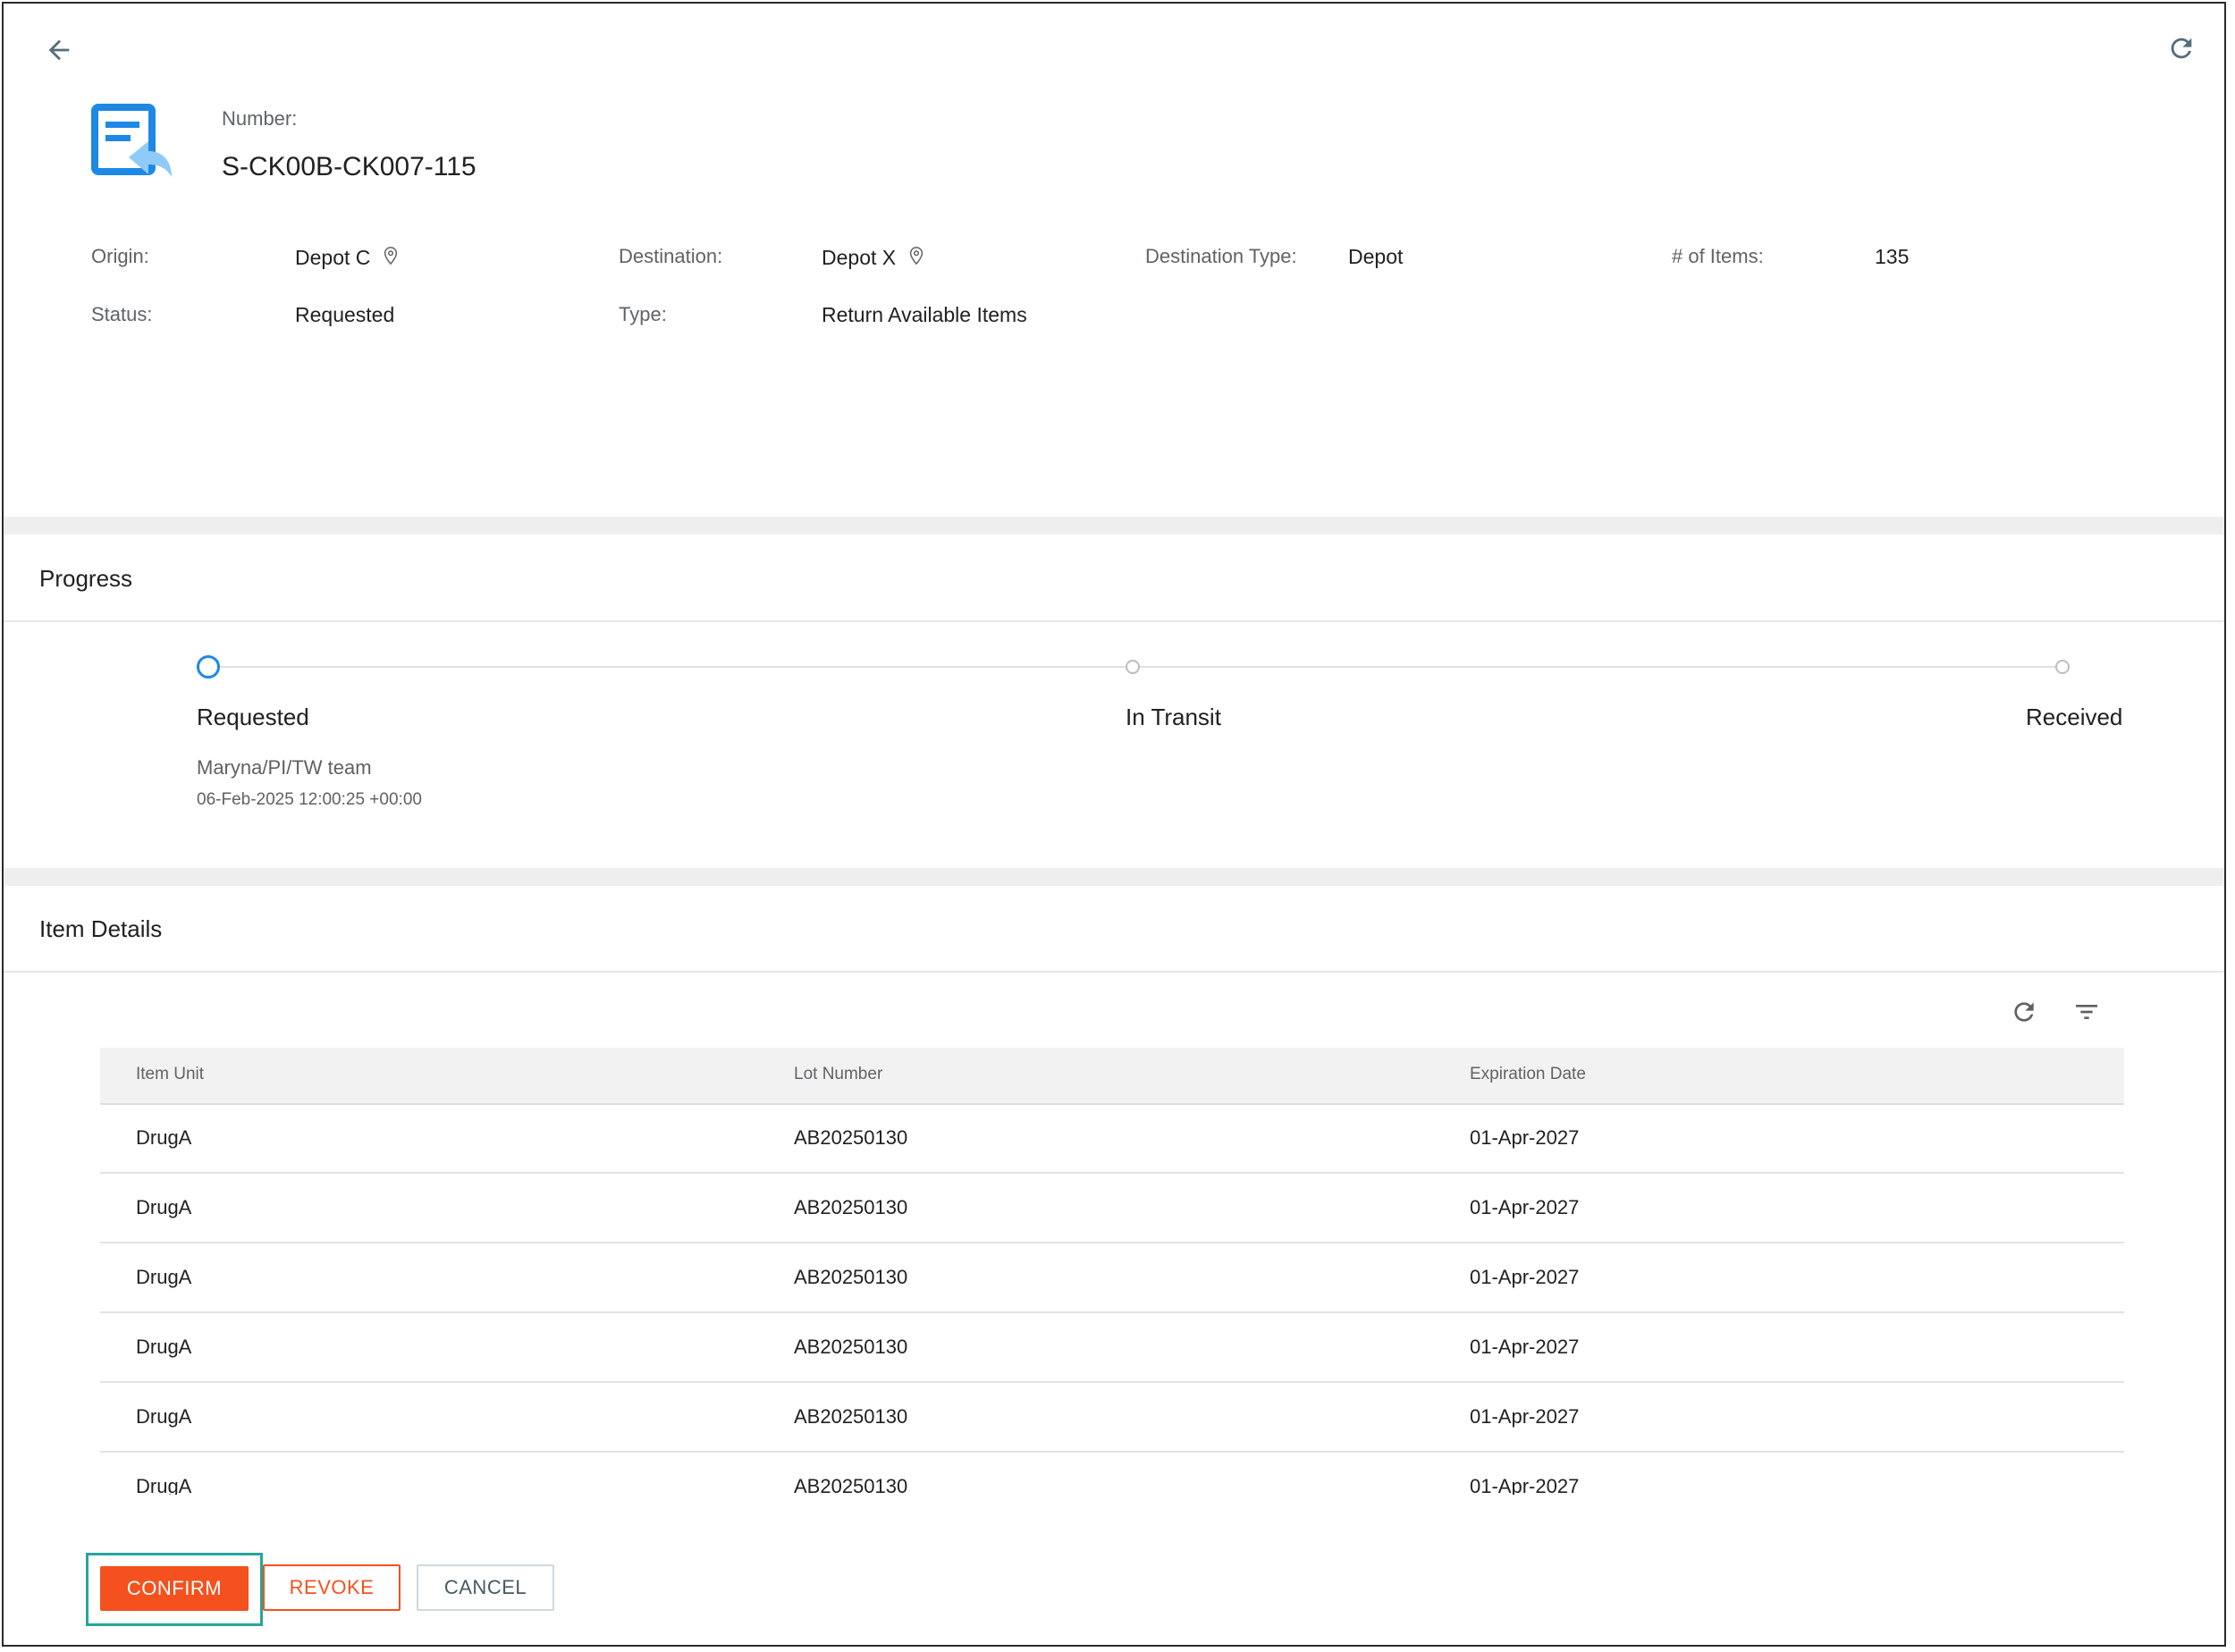  What do you see at coordinates (2062, 667) in the screenshot?
I see `step-marker-received` at bounding box center [2062, 667].